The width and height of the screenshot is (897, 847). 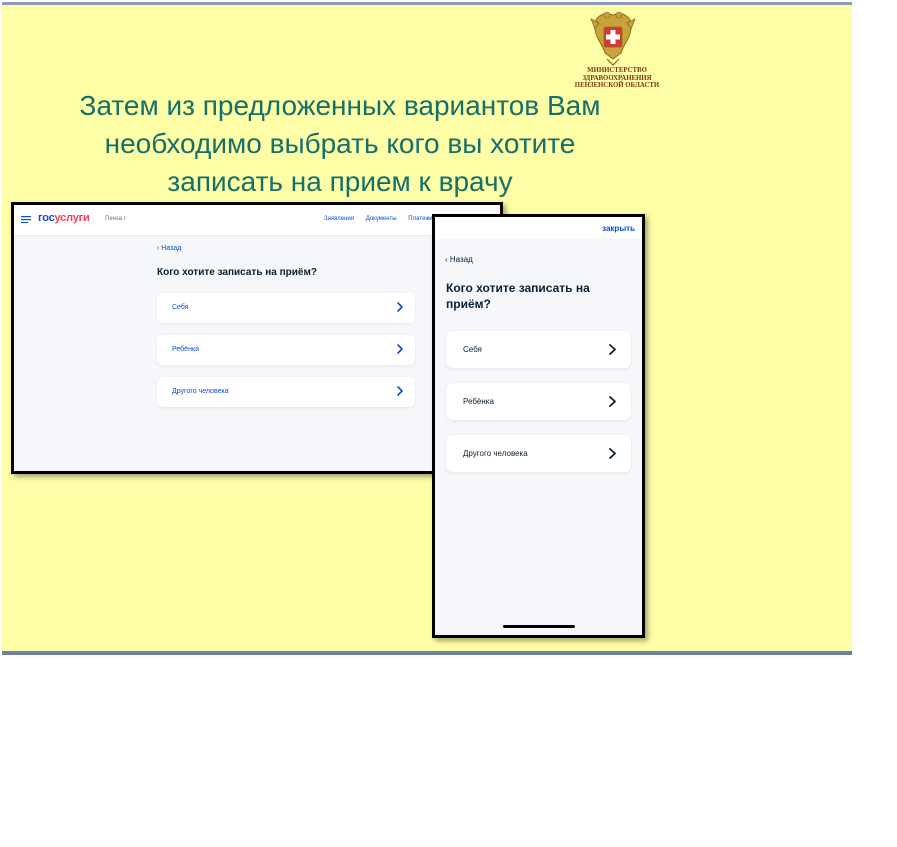 I want to click on ministry-line-1: МИНИСТЕРСТВО, so click(x=617, y=70).